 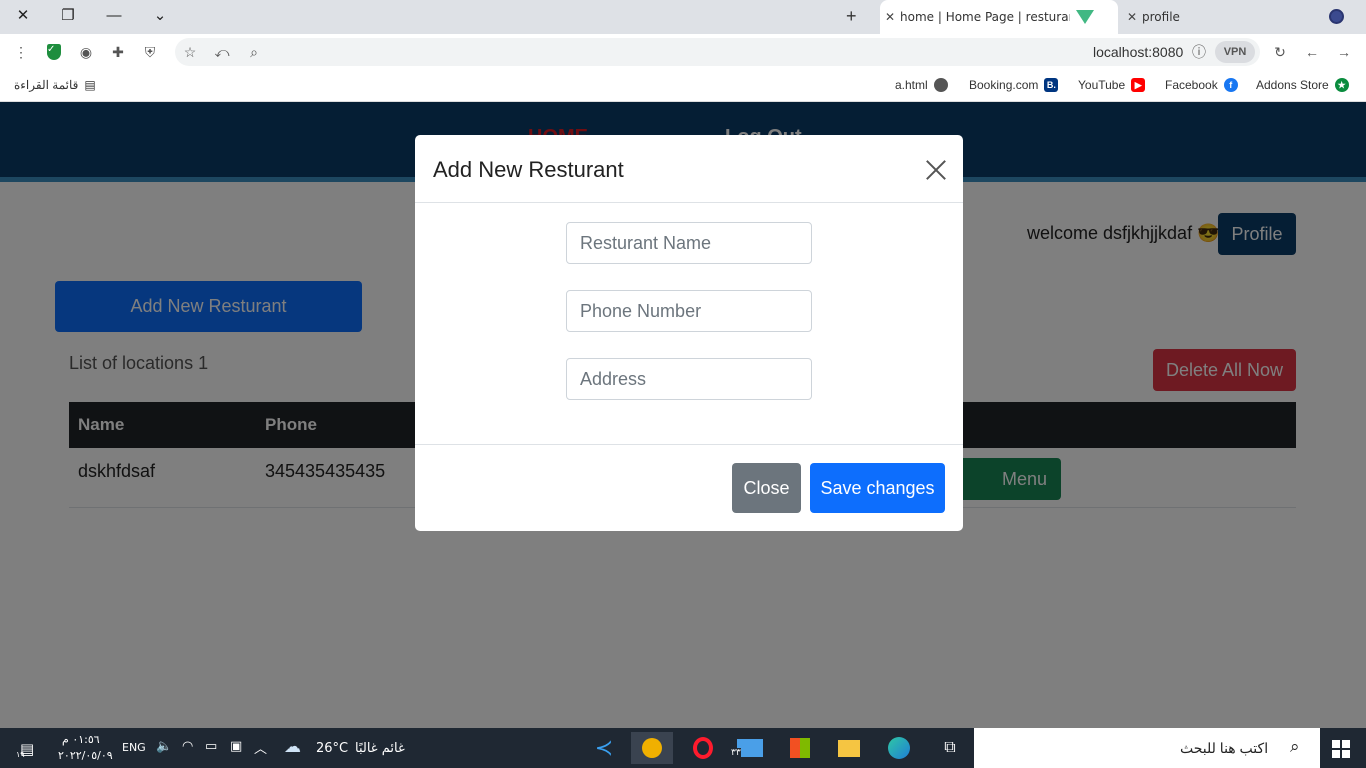 I want to click on tab-title: home | Home Page | resturant sy, so click(x=985, y=17).